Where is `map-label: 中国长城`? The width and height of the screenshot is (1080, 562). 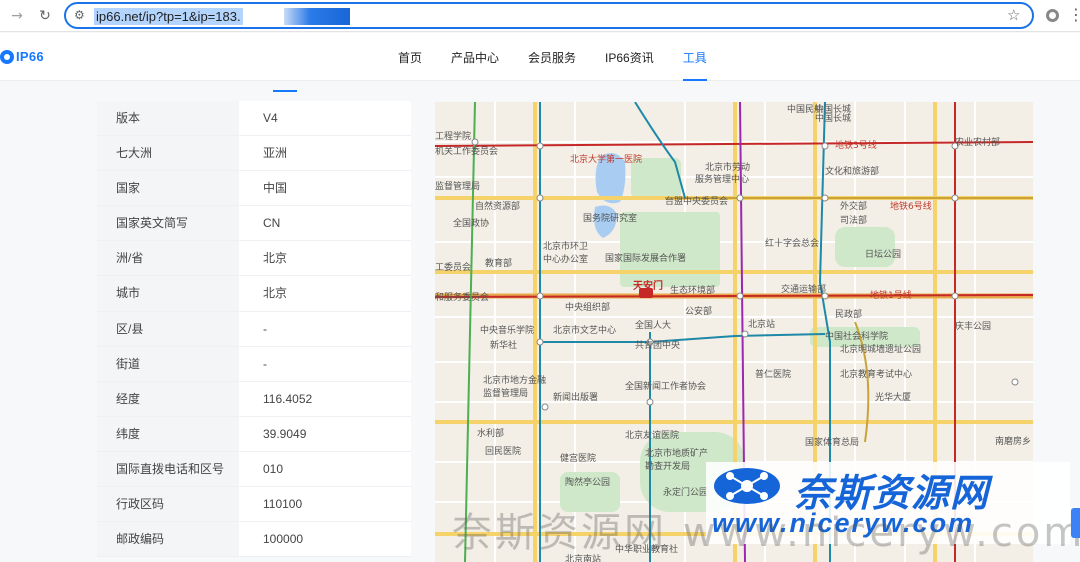 map-label: 中国长城 is located at coordinates (833, 117).